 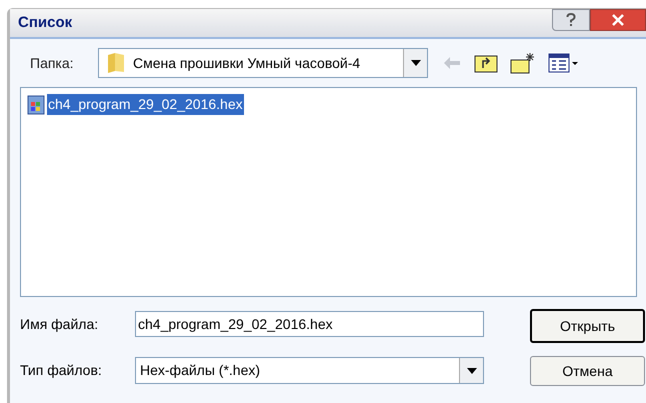 I want to click on help-button, so click(x=571, y=20).